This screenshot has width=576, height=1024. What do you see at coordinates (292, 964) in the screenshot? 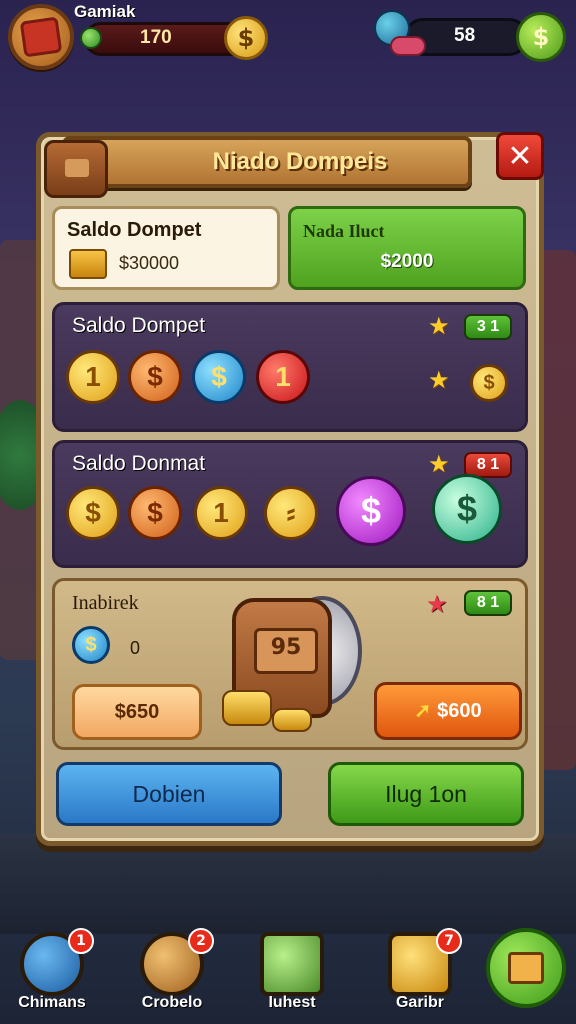
I see `cash-icon` at bounding box center [292, 964].